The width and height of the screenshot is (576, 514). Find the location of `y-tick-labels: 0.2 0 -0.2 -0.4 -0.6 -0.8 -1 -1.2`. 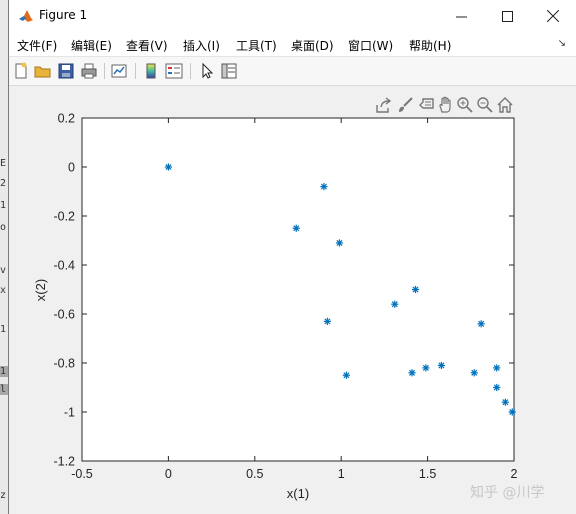

y-tick-labels: 0.2 0 -0.2 -0.4 -0.6 -0.8 -1 -1.2 is located at coordinates (64, 290).